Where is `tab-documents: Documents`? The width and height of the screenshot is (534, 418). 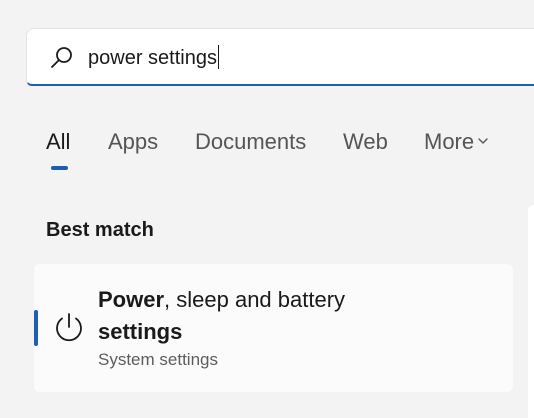 tab-documents: Documents is located at coordinates (250, 142).